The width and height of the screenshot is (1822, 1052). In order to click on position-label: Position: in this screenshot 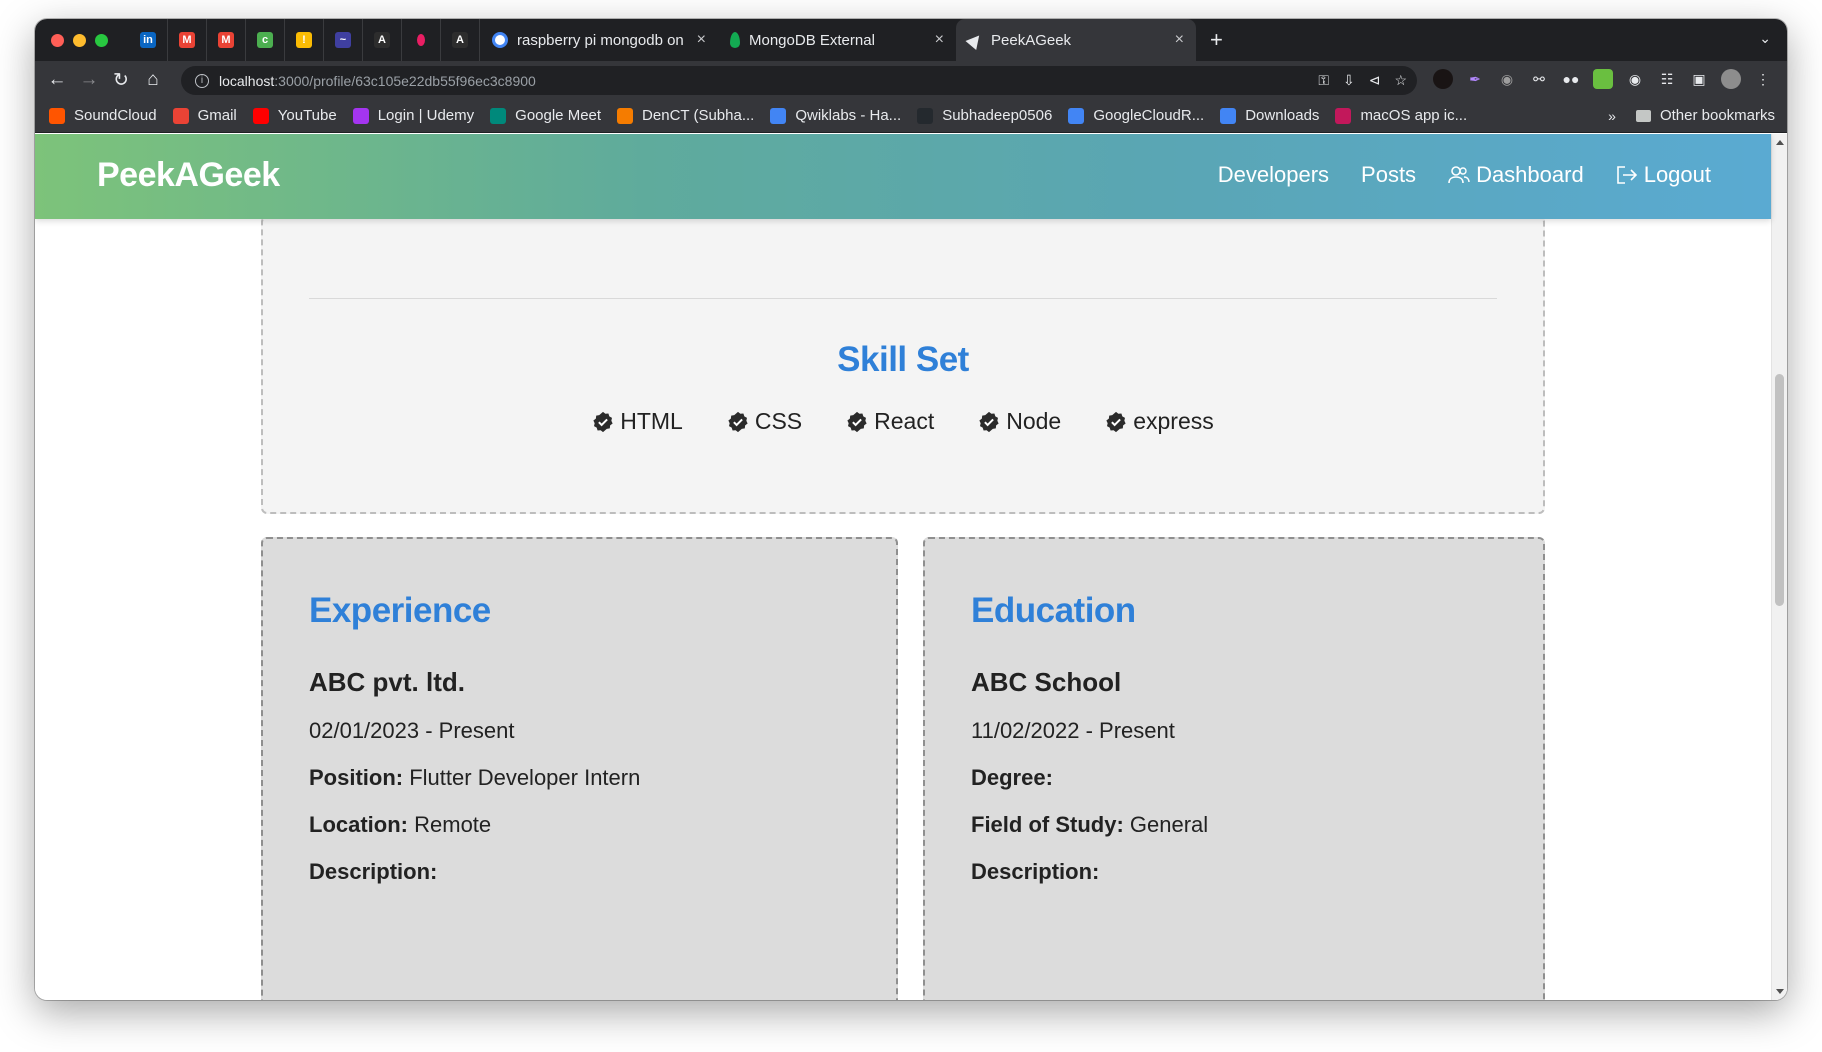, I will do `click(356, 777)`.